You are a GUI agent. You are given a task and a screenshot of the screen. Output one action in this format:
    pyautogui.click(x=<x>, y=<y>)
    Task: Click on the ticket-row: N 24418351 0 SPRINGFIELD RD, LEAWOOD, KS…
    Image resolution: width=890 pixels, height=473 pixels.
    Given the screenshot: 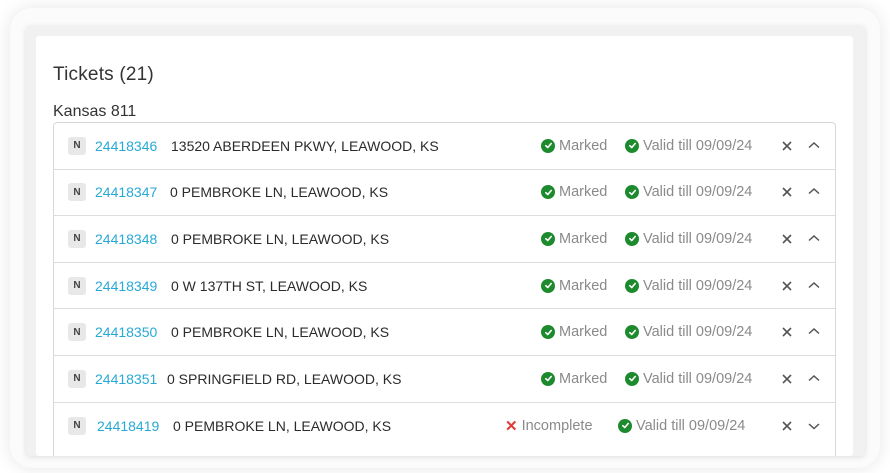 What is the action you would take?
    pyautogui.click(x=444, y=379)
    